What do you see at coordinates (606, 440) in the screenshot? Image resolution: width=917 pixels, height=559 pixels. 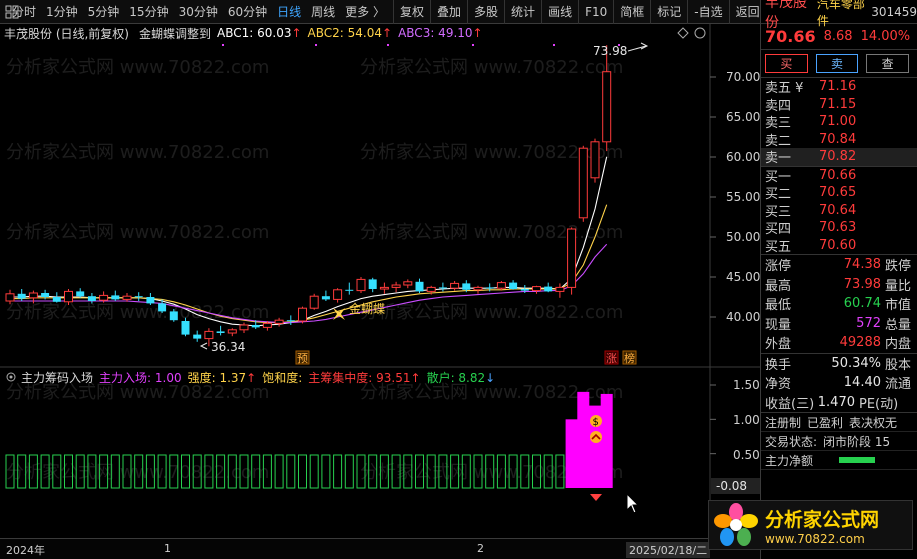 I see `sub-bar` at bounding box center [606, 440].